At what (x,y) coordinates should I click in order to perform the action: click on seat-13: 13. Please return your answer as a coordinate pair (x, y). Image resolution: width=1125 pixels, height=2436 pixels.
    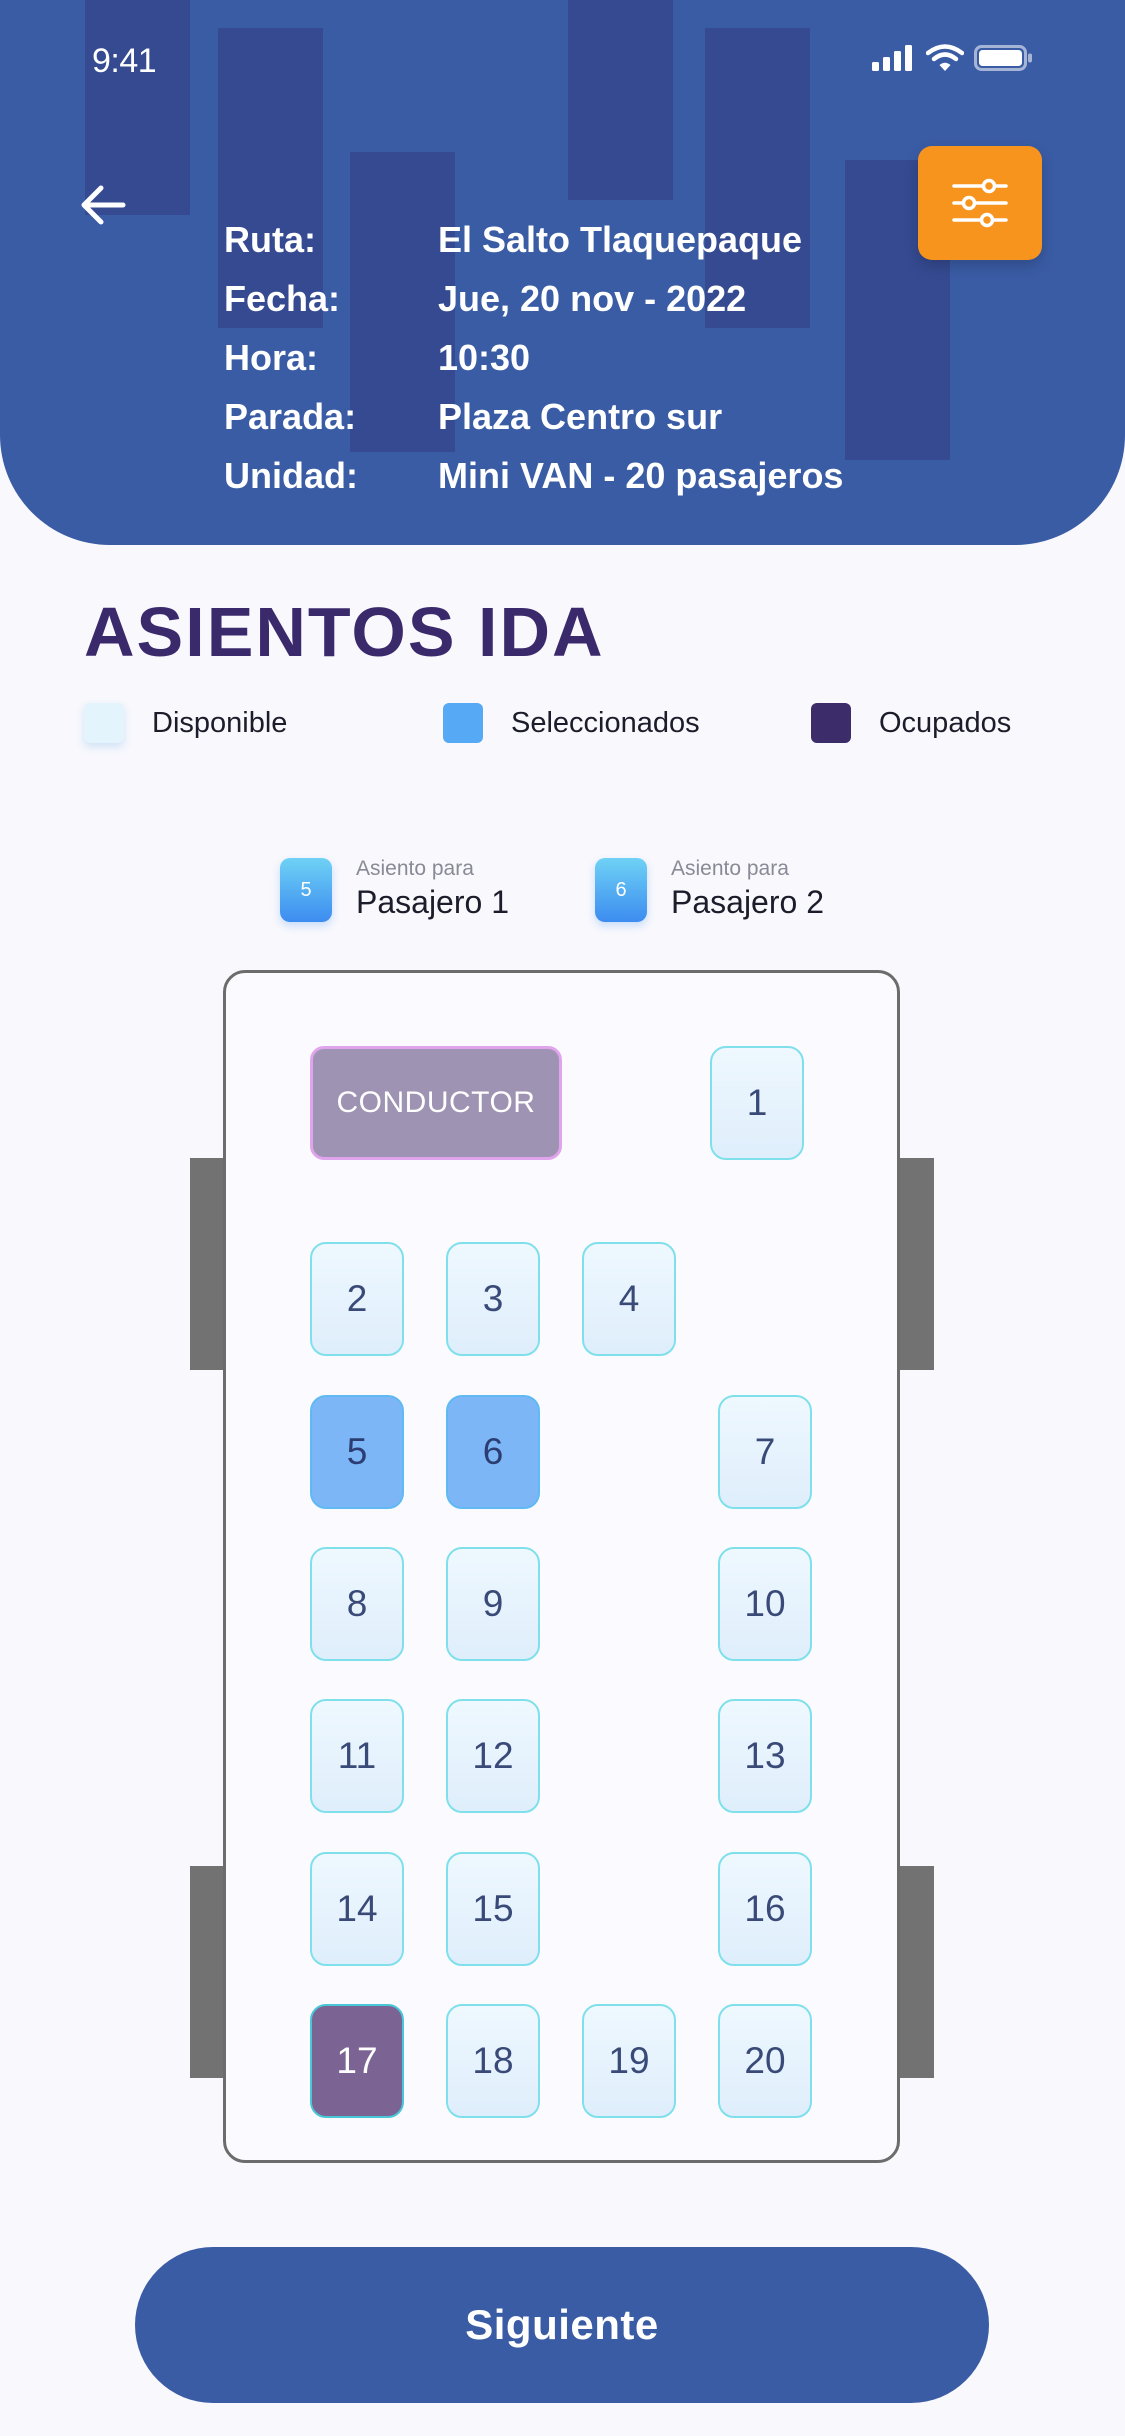
    Looking at the image, I should click on (765, 1756).